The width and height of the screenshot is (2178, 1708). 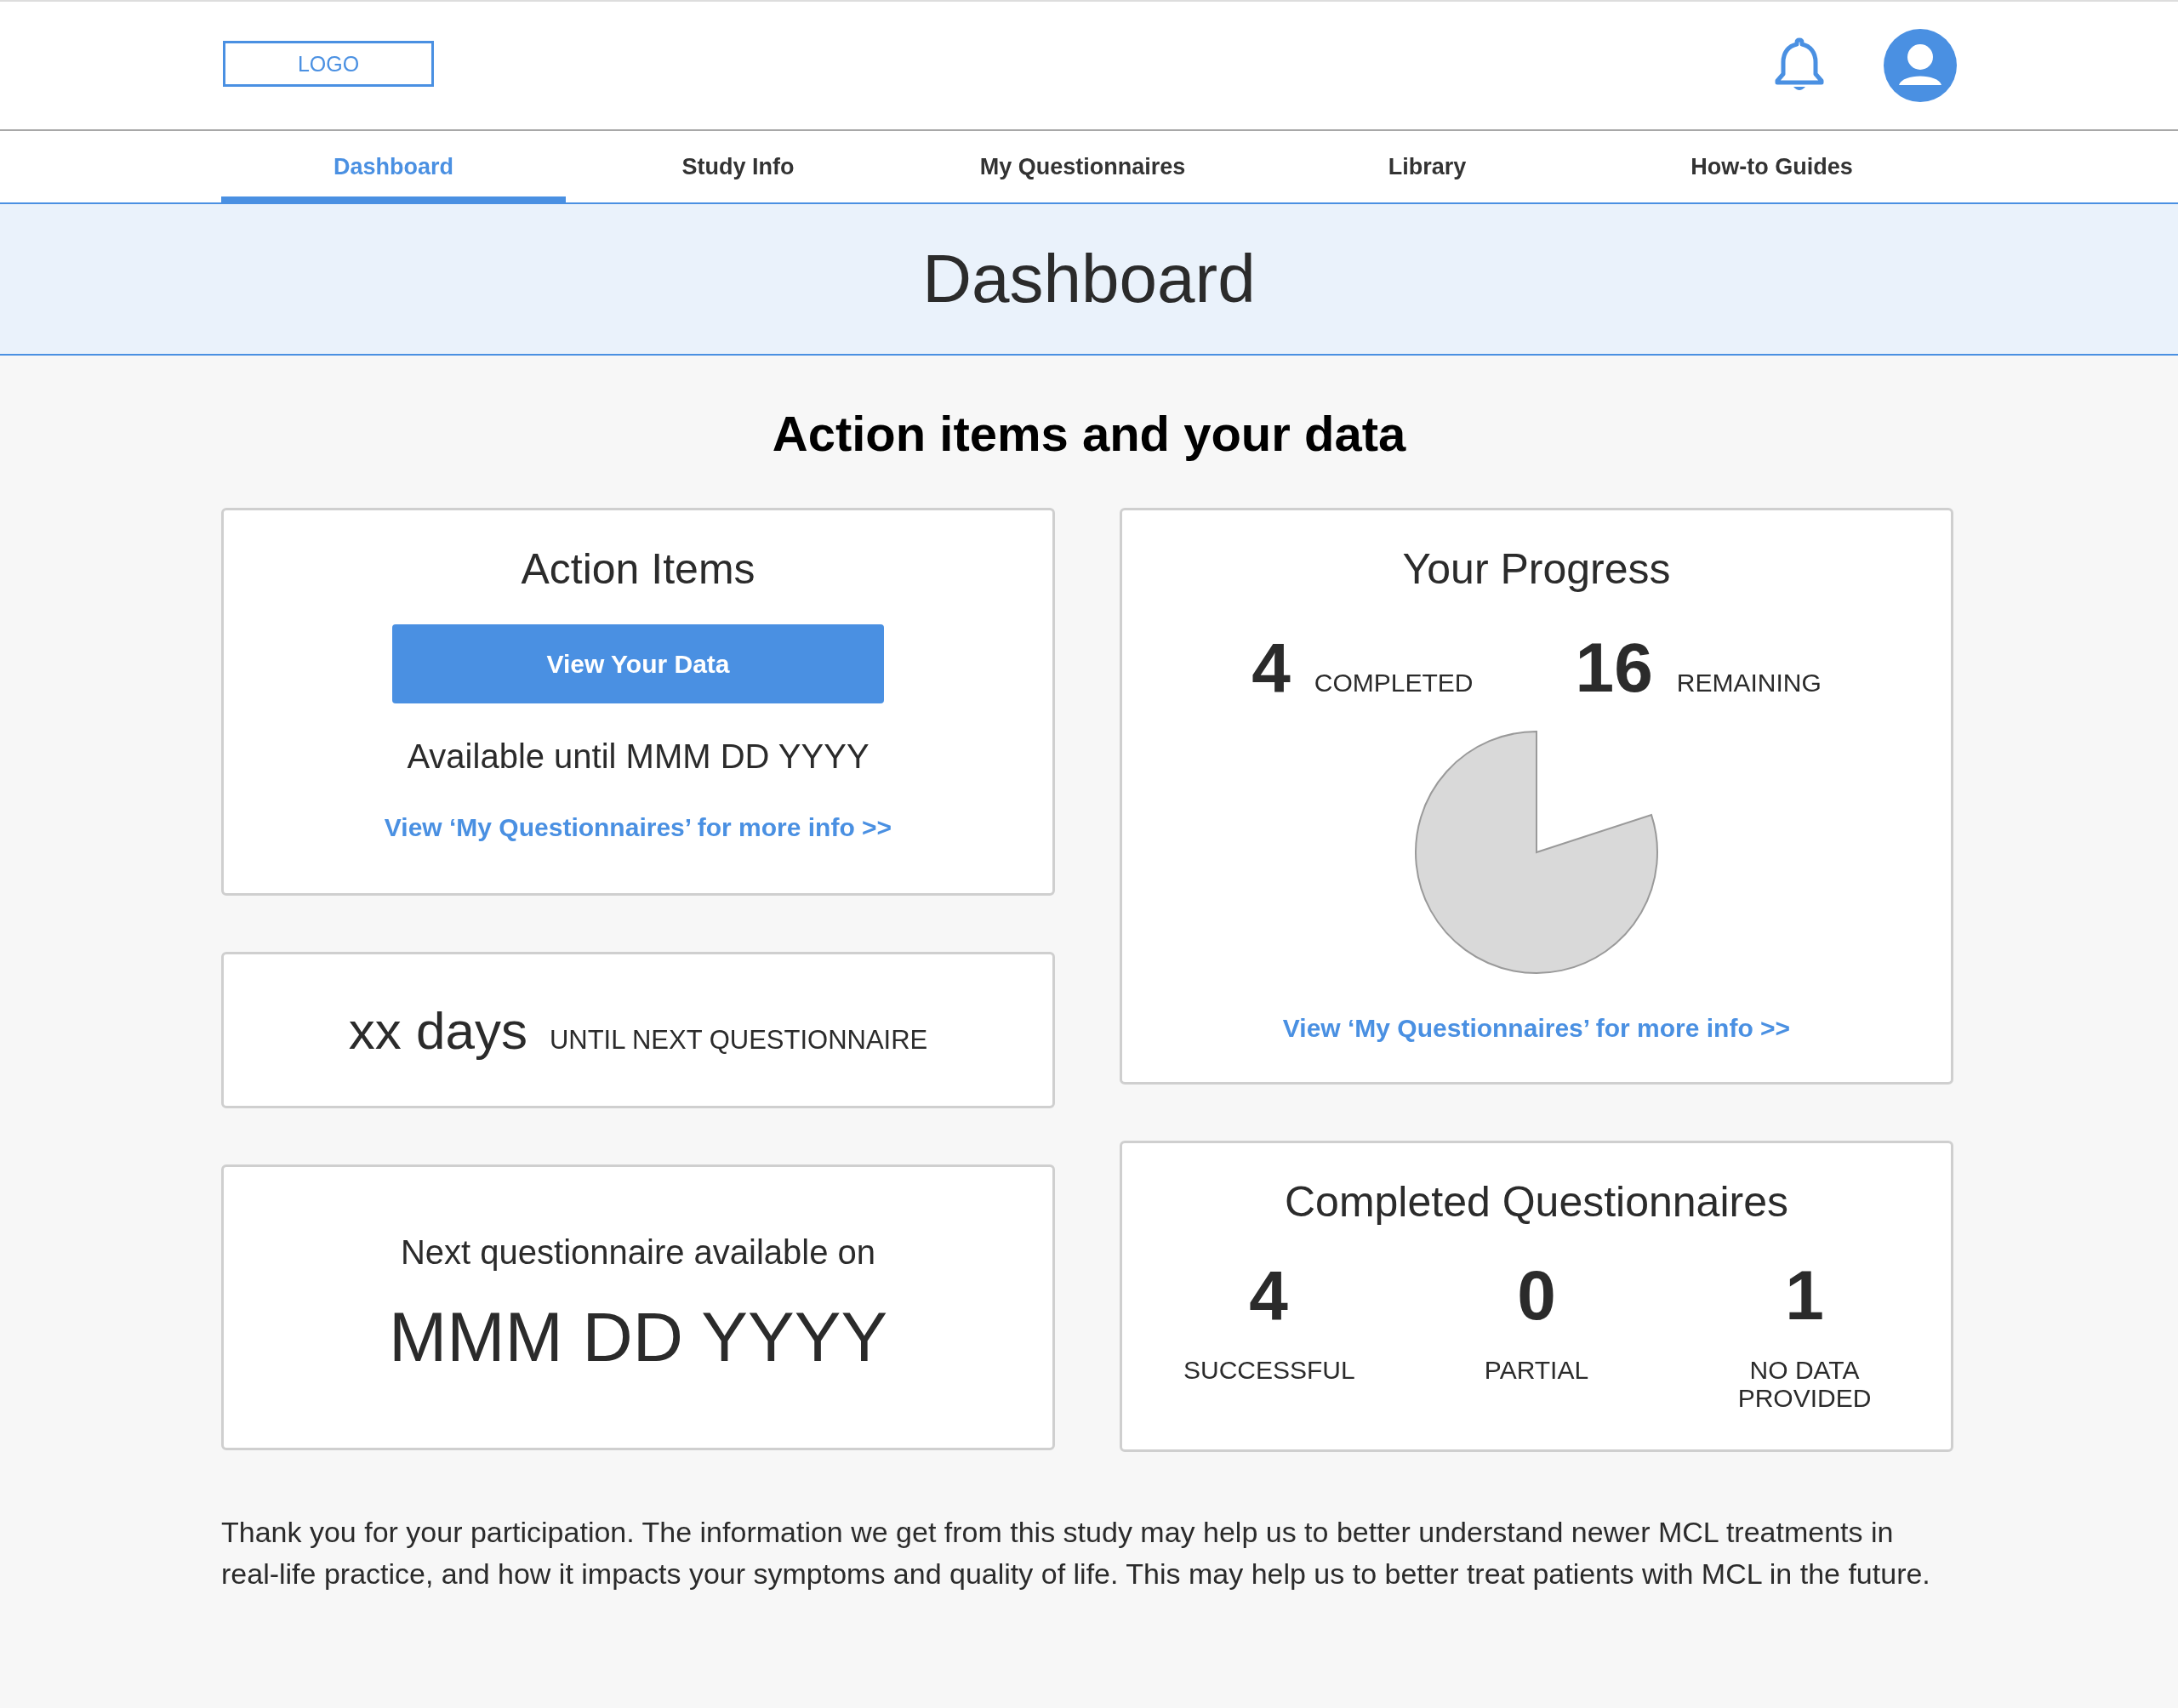 I want to click on days-count: xx days, so click(x=437, y=1030).